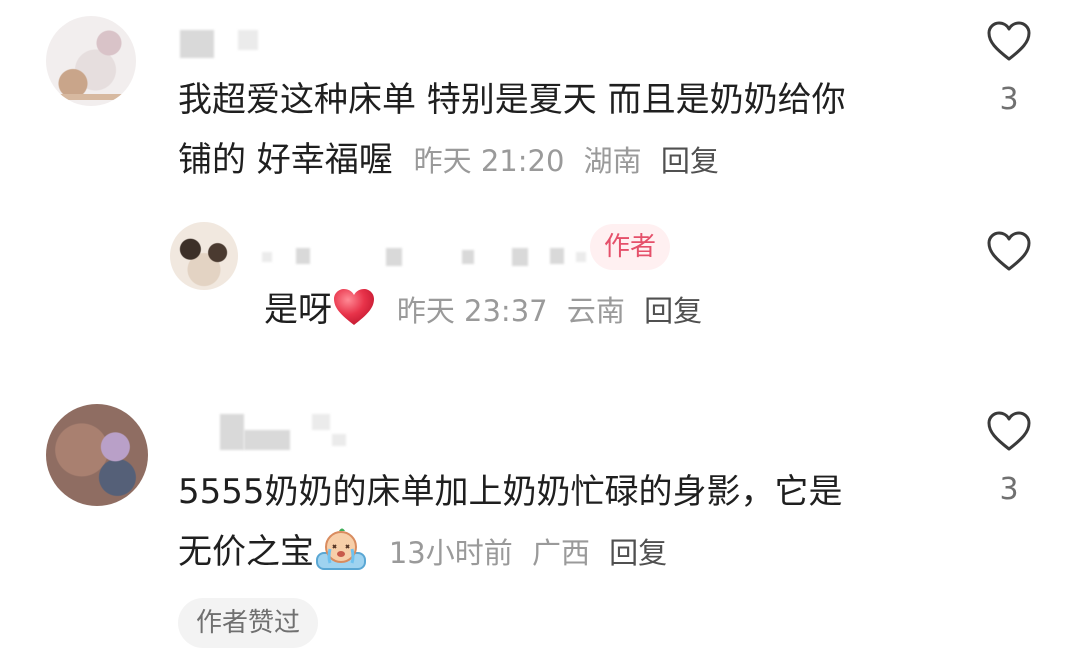 Image resolution: width=1080 pixels, height=659 pixels. Describe the element at coordinates (630, 247) in the screenshot. I see `author-badge: 作者` at that location.